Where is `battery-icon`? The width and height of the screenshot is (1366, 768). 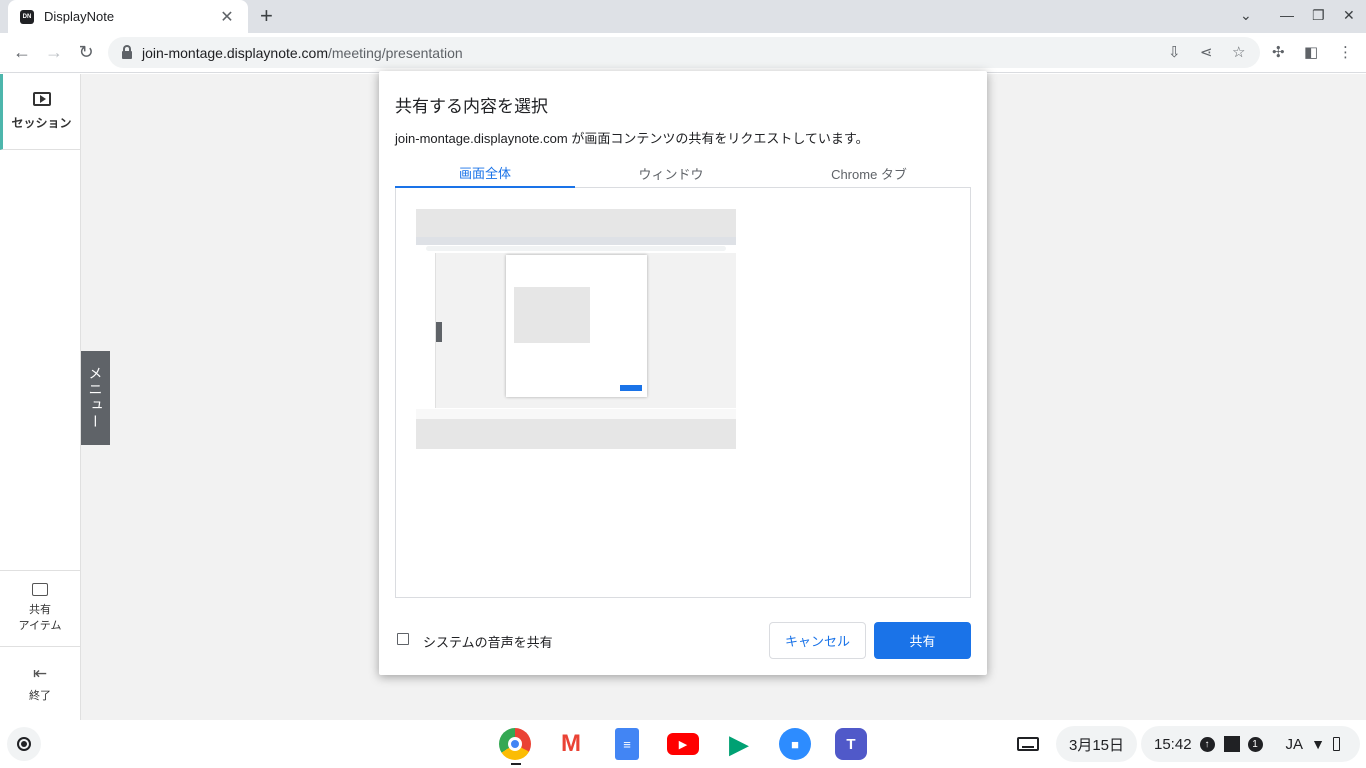
battery-icon is located at coordinates (1336, 744).